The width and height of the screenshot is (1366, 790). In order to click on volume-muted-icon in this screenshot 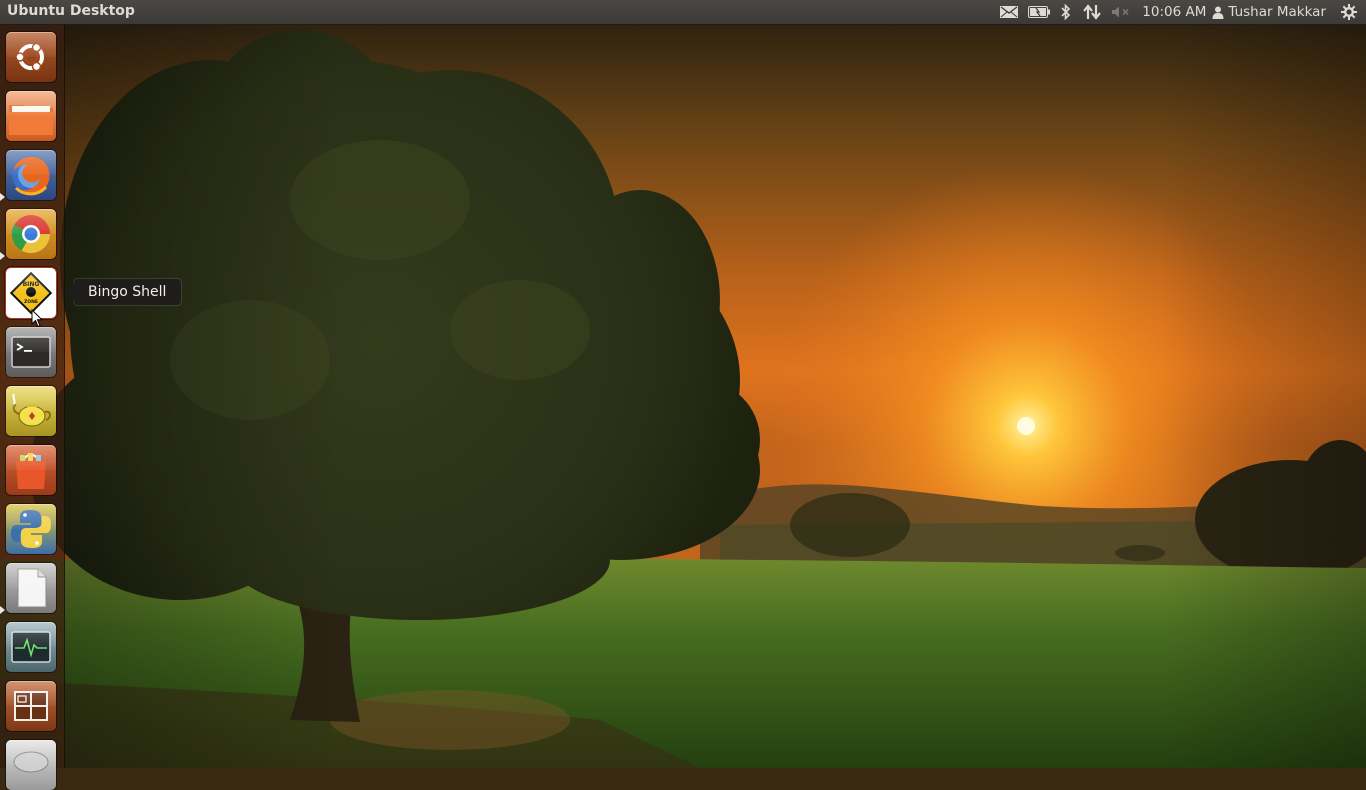, I will do `click(1121, 12)`.